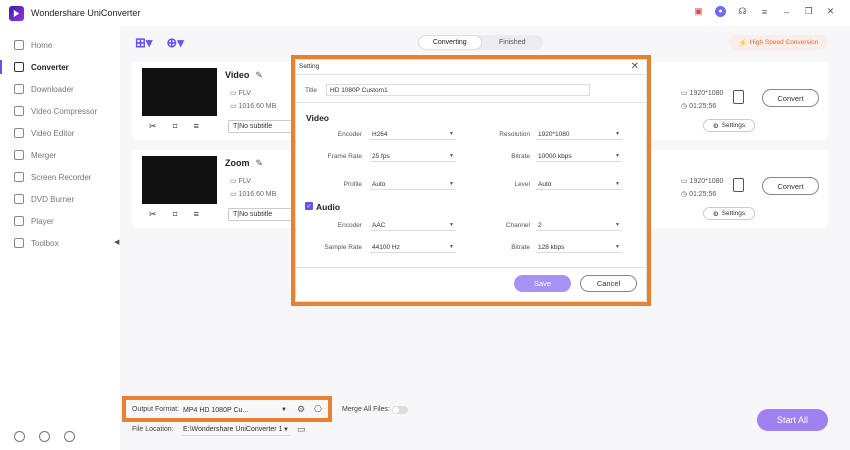 The height and width of the screenshot is (450, 850). What do you see at coordinates (237, 163) in the screenshot?
I see `file-name: Zoom` at bounding box center [237, 163].